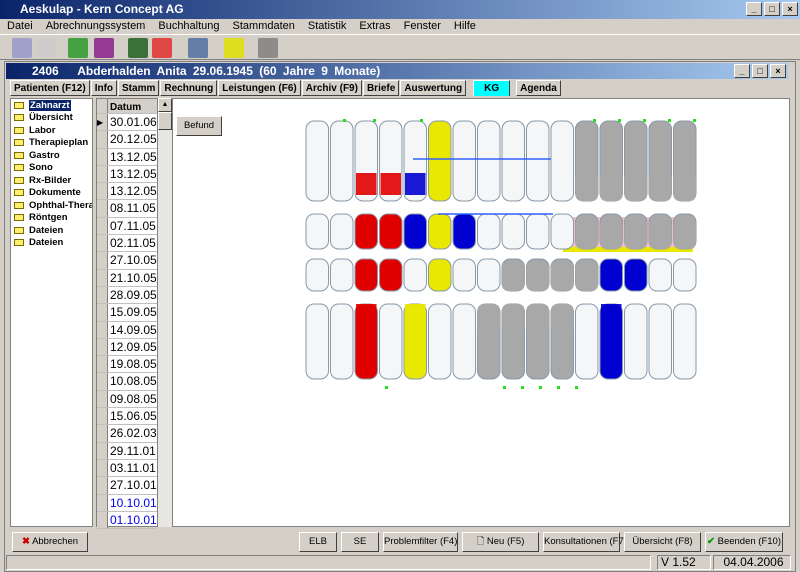 The image size is (800, 572). What do you see at coordinates (51, 155) in the screenshot?
I see `tree-item: Gastro` at bounding box center [51, 155].